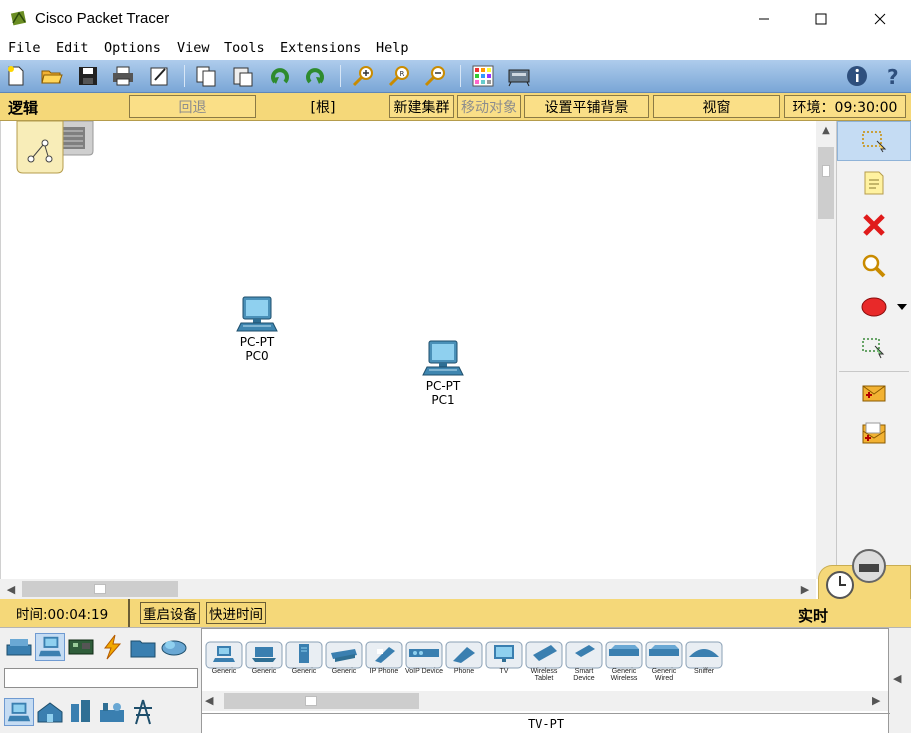 This screenshot has height=733, width=911. Describe the element at coordinates (464, 659) in the screenshot. I see `phone-device: Phone` at that location.